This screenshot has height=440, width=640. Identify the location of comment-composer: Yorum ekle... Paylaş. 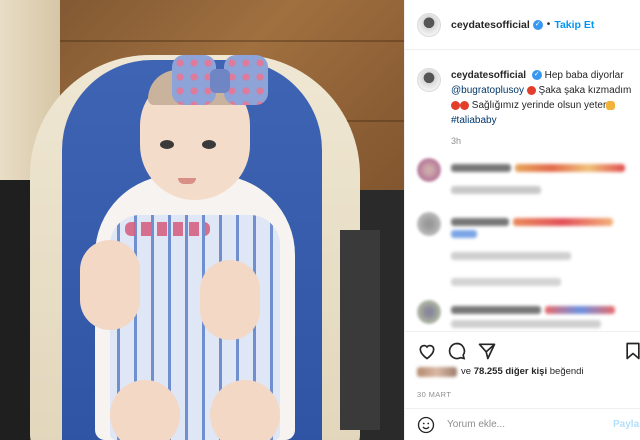
(522, 424).